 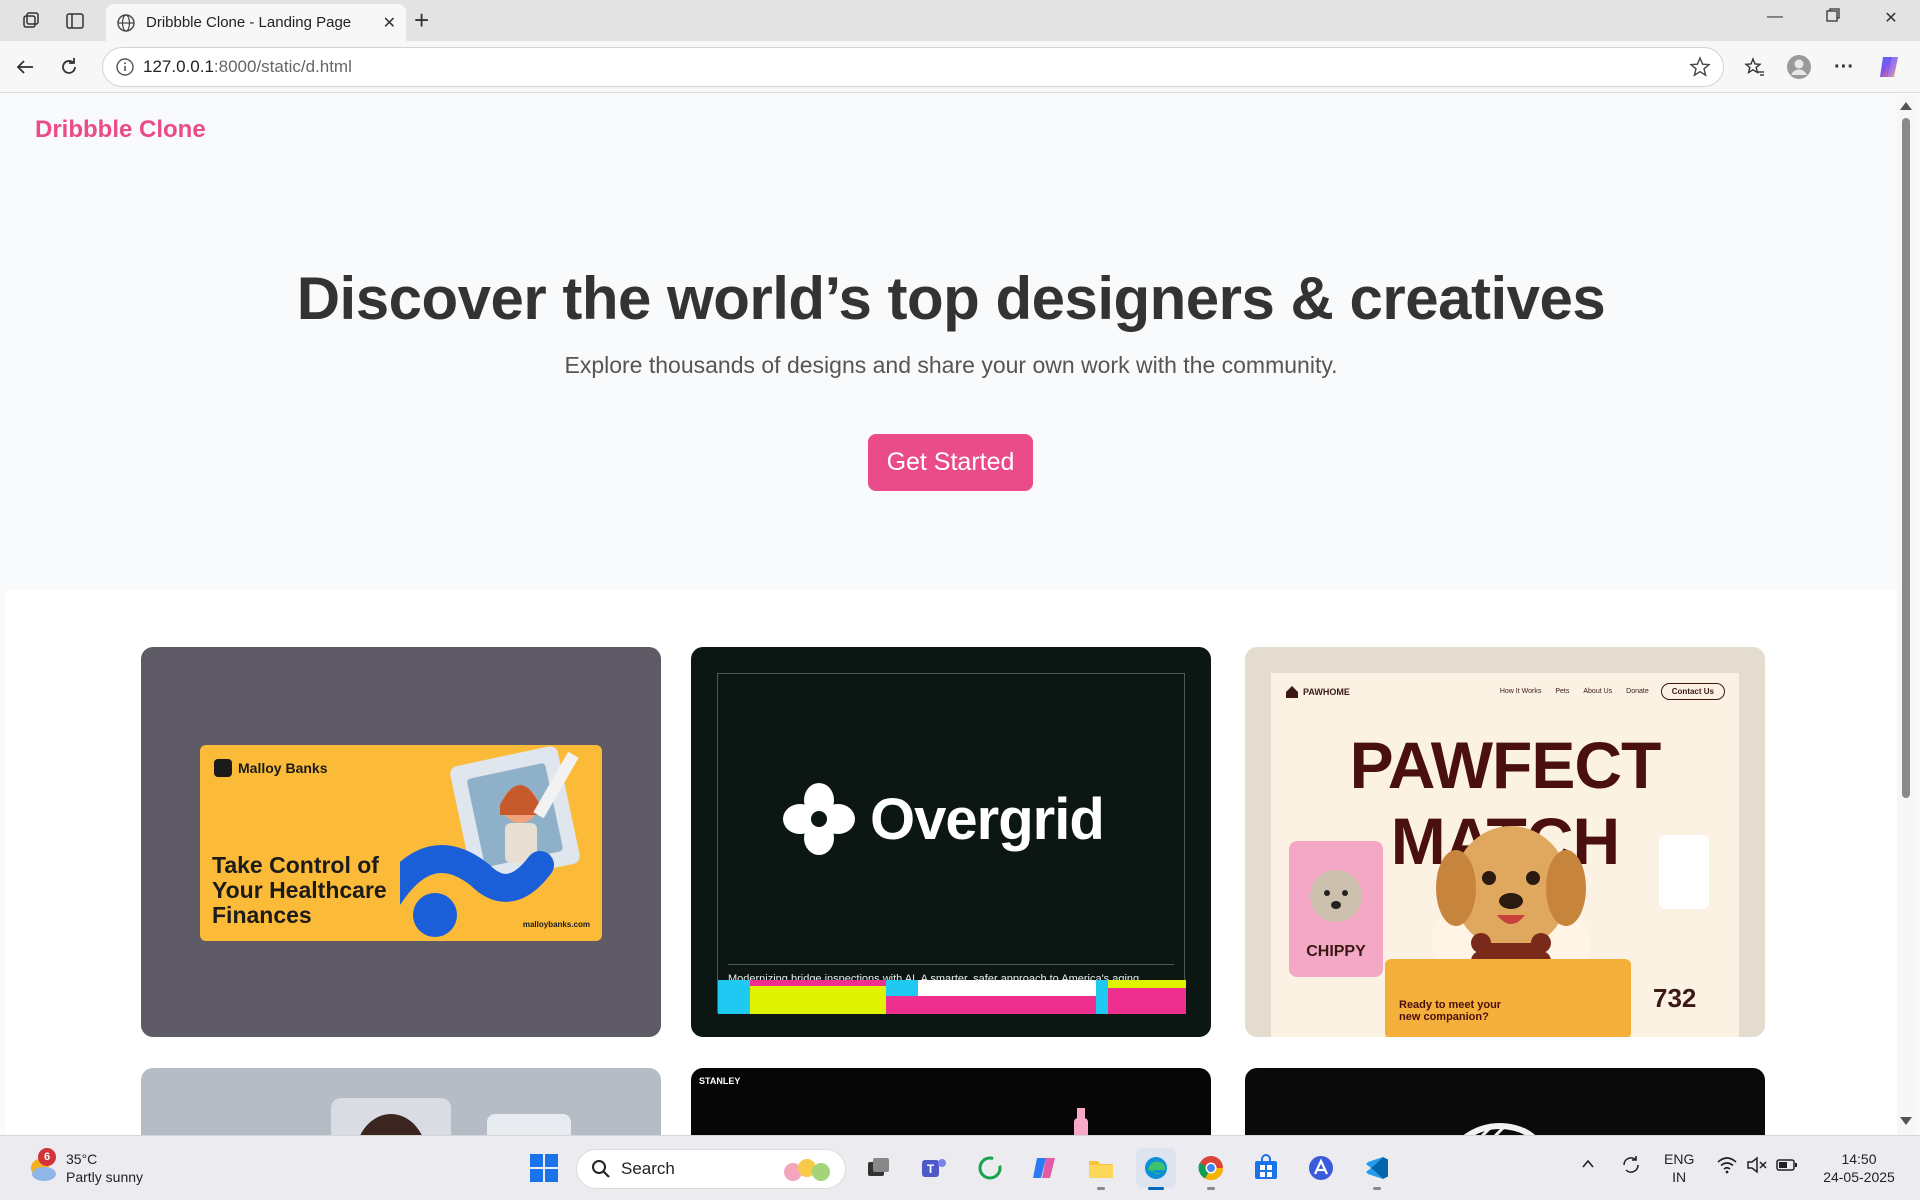 I want to click on taskbar-search: Search, so click(x=711, y=1169).